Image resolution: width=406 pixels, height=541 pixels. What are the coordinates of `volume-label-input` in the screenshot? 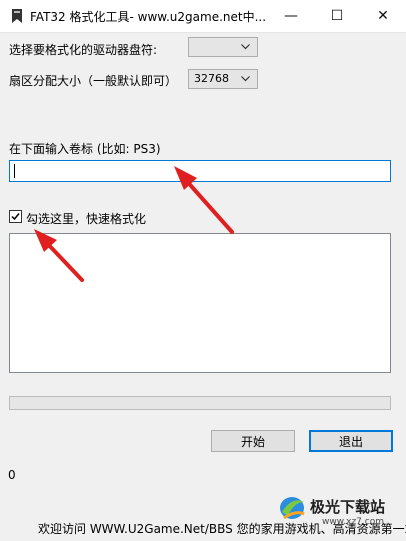 It's located at (200, 171).